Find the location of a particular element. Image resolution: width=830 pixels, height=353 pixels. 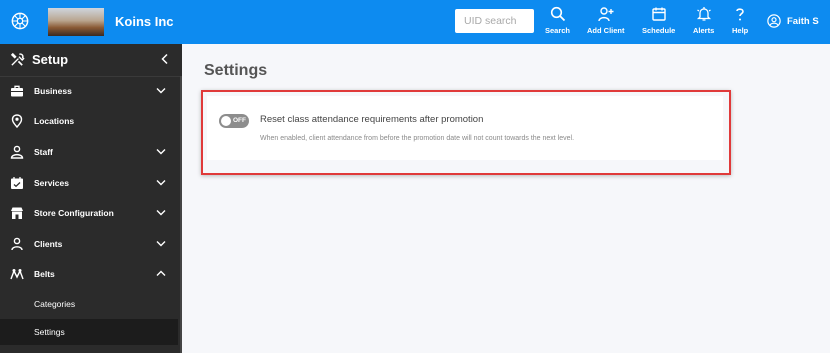

sidebar-subitem-categories: Categories is located at coordinates (91, 304).